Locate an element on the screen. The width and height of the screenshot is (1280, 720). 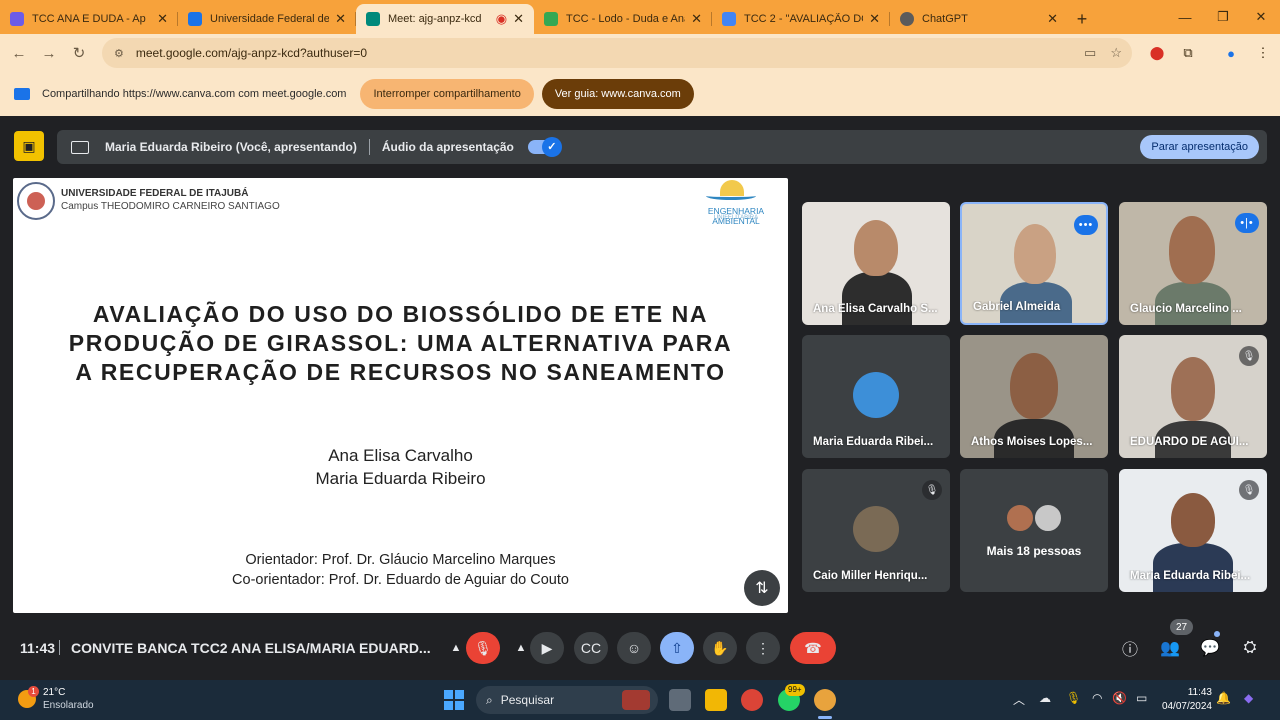
taskbar-search: ⌕ Pesquisar is located at coordinates (567, 700).